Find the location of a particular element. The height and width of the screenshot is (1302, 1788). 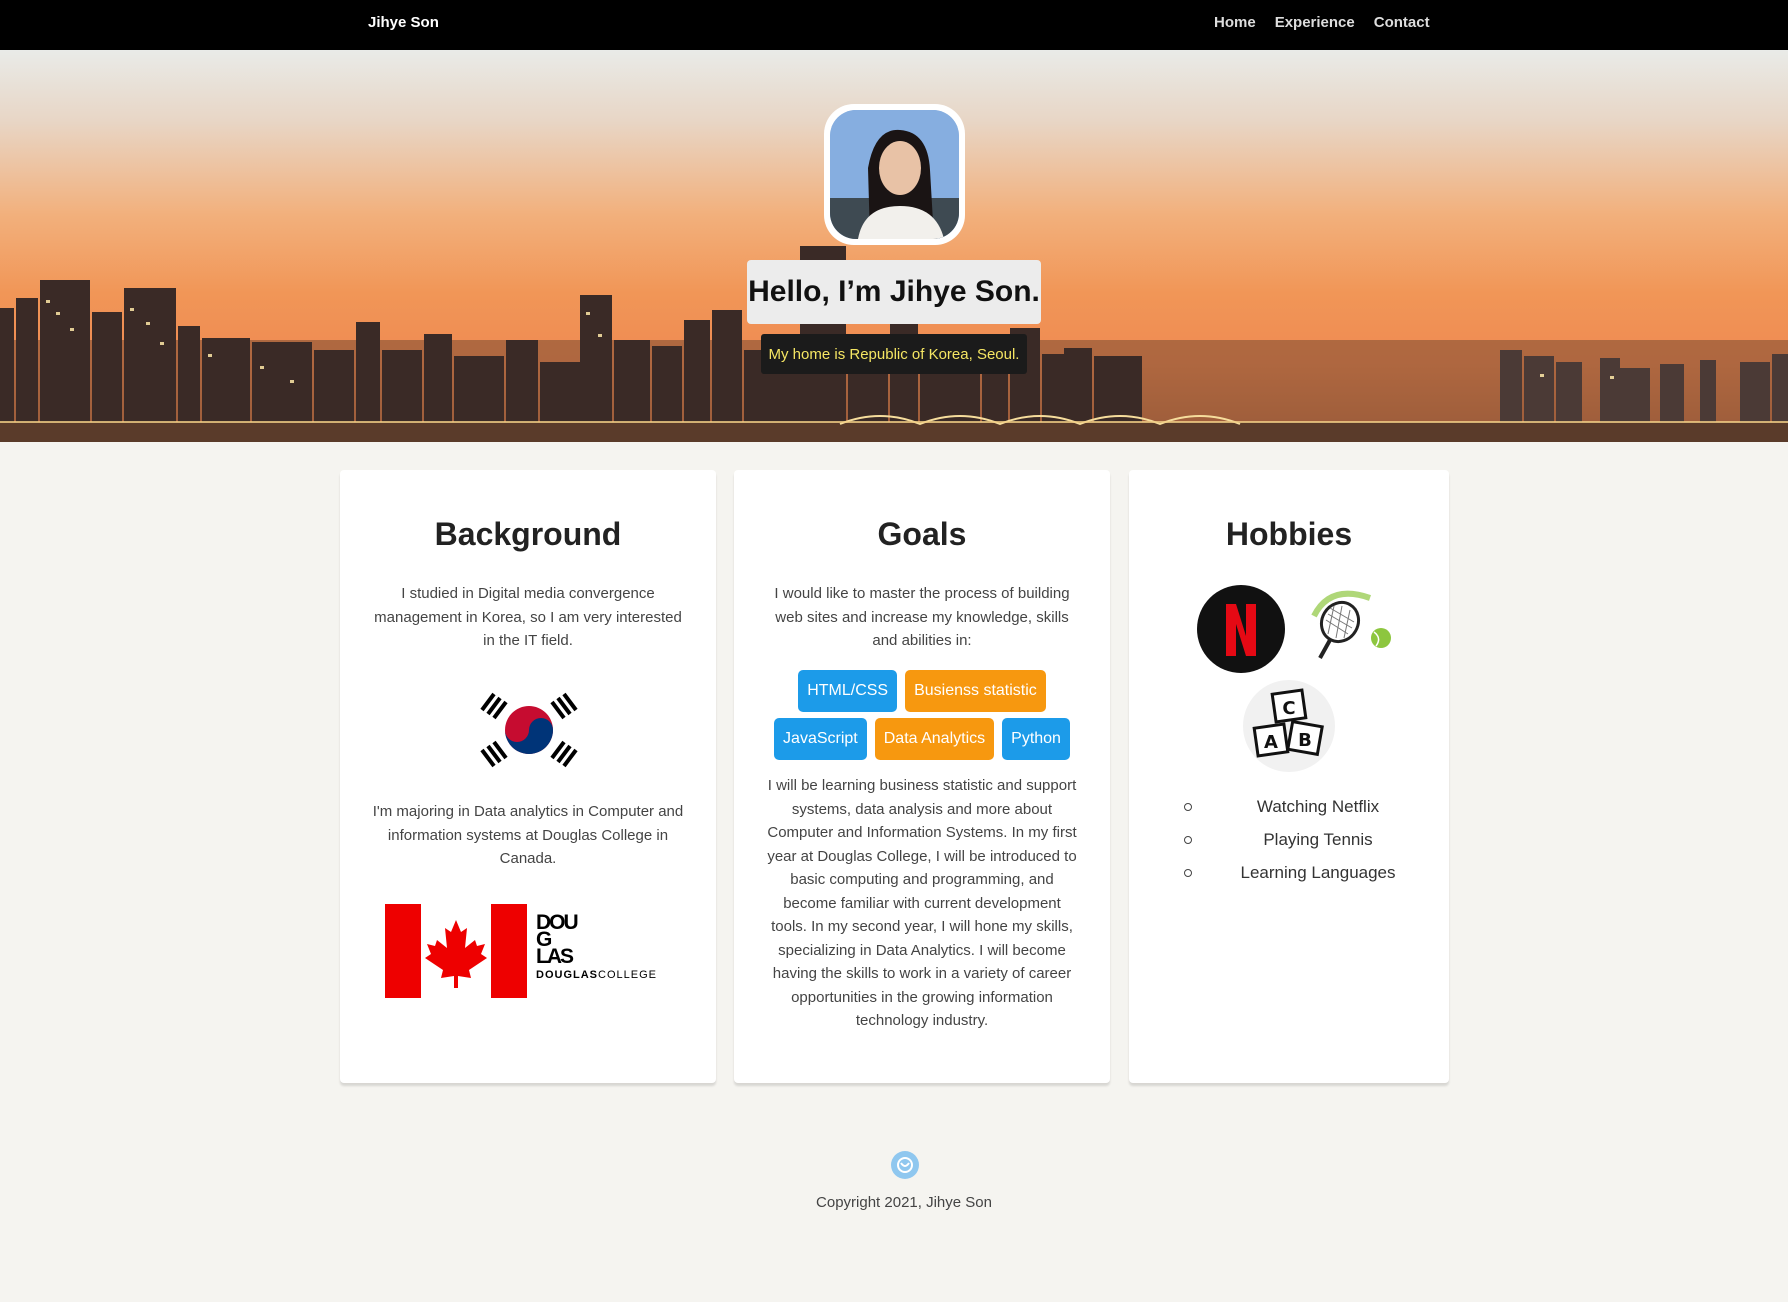

hero-subtitle: My home is Republic of Korea, Seoul. is located at coordinates (894, 354).